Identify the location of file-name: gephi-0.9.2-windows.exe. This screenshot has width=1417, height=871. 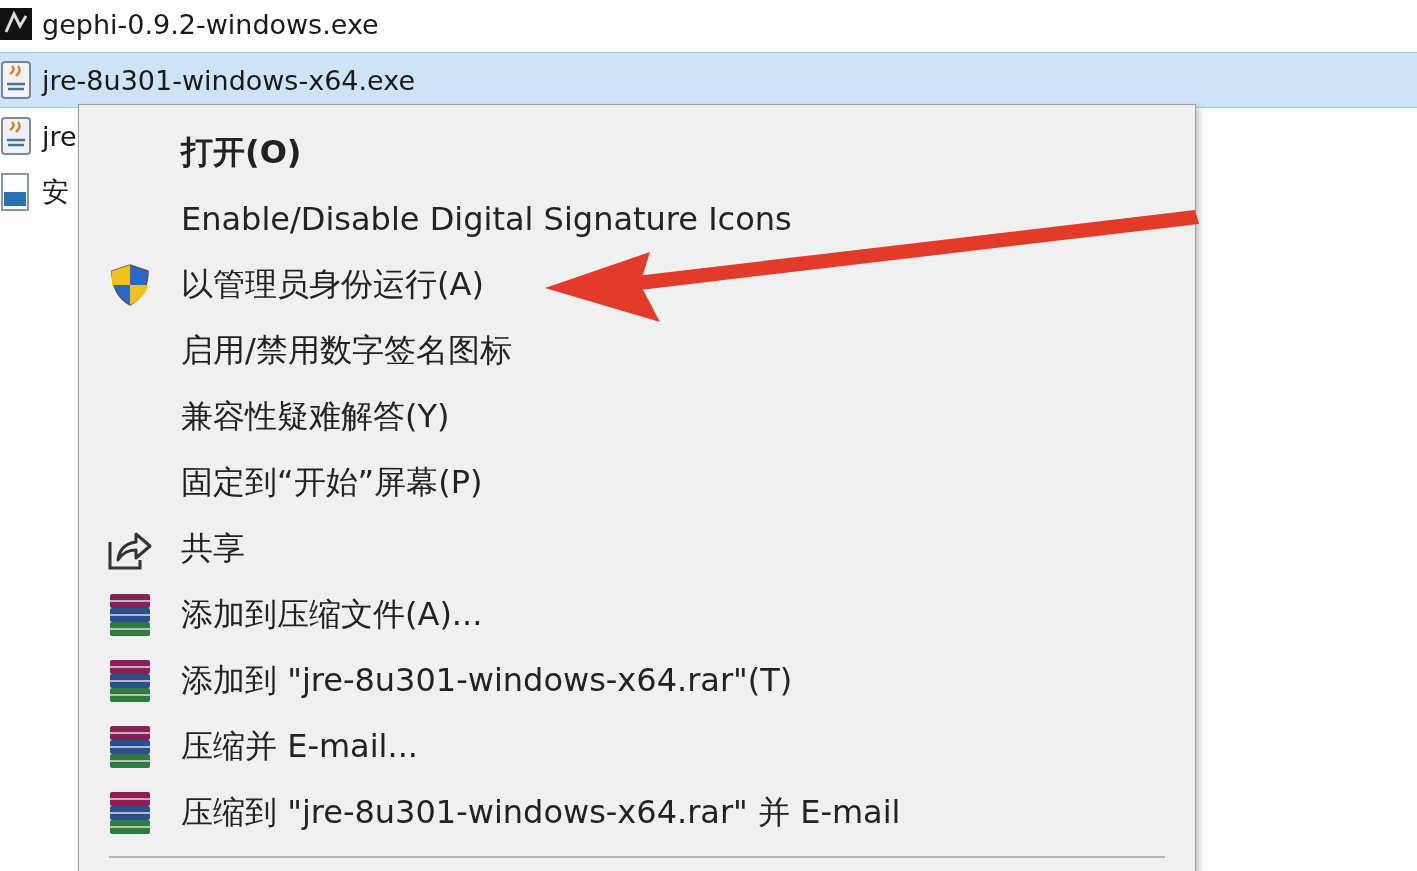
(210, 24).